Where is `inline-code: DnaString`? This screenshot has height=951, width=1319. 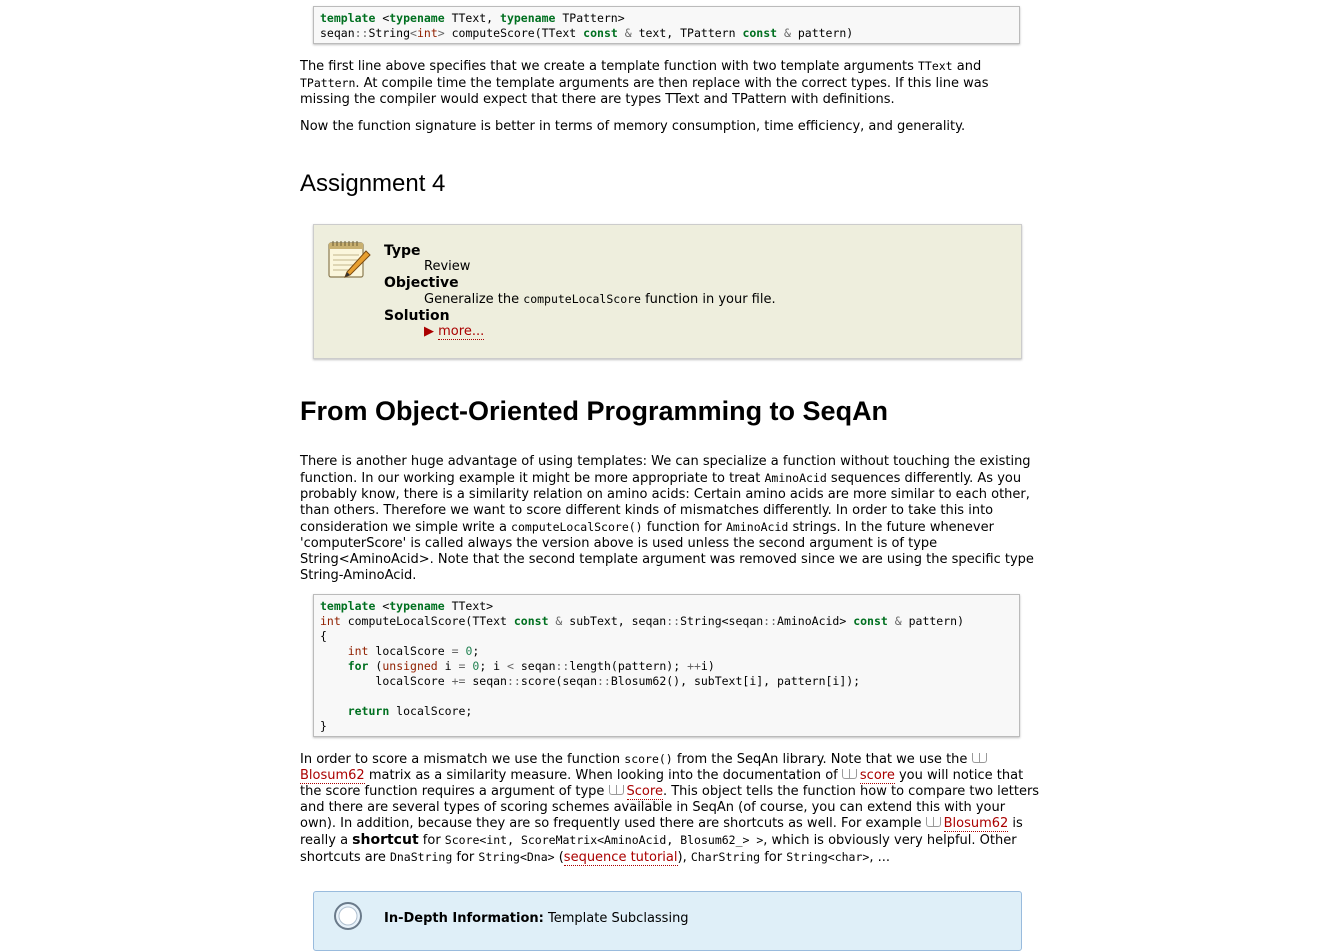
inline-code: DnaString is located at coordinates (421, 857).